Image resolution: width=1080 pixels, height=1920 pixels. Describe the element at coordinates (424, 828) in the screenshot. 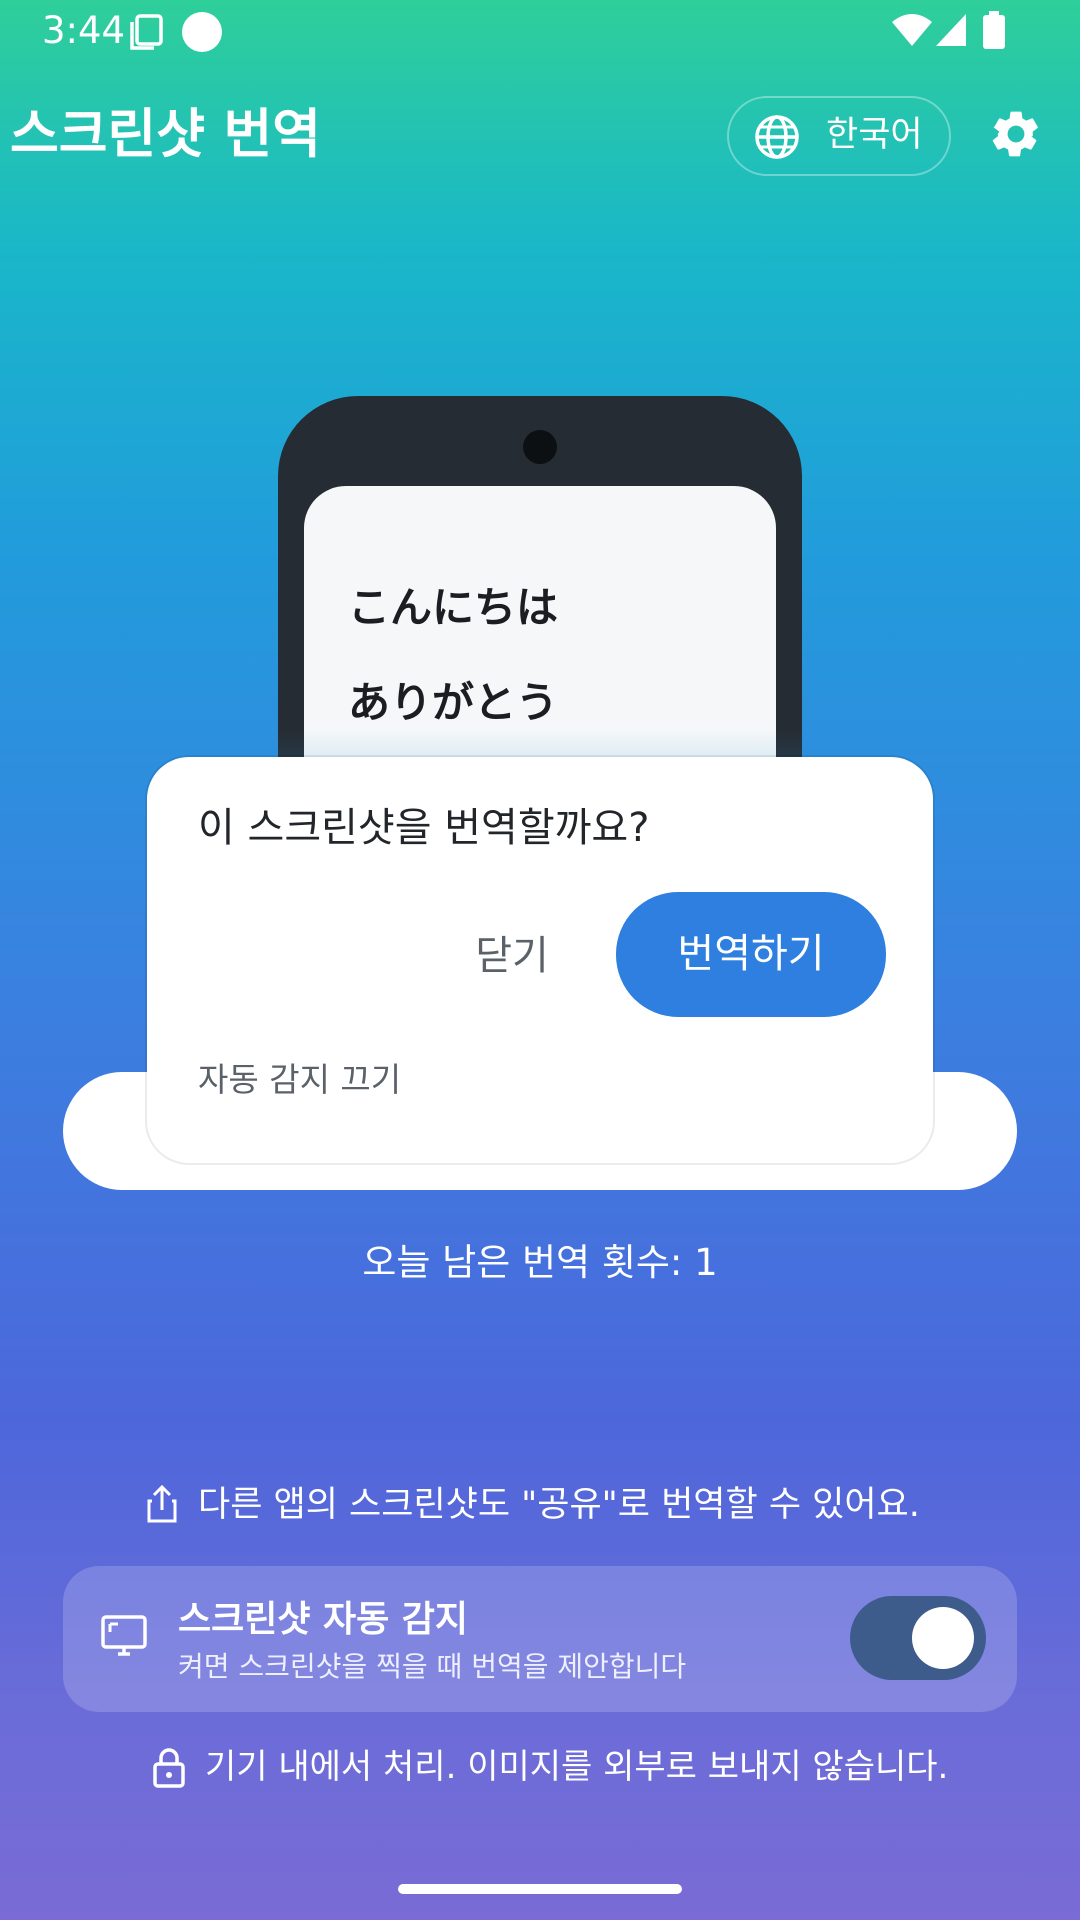

I see `dialog-title: 이 스크린샷을 번역할까요?` at that location.